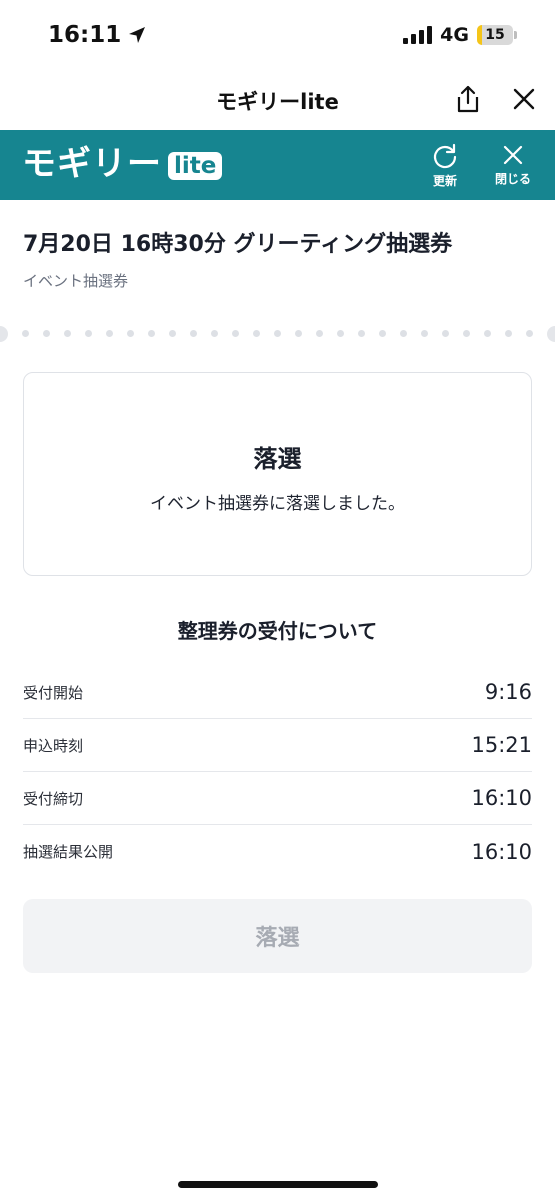 The image size is (555, 1200). I want to click on result-message: イベント抽選券に落選しました。, so click(277, 504).